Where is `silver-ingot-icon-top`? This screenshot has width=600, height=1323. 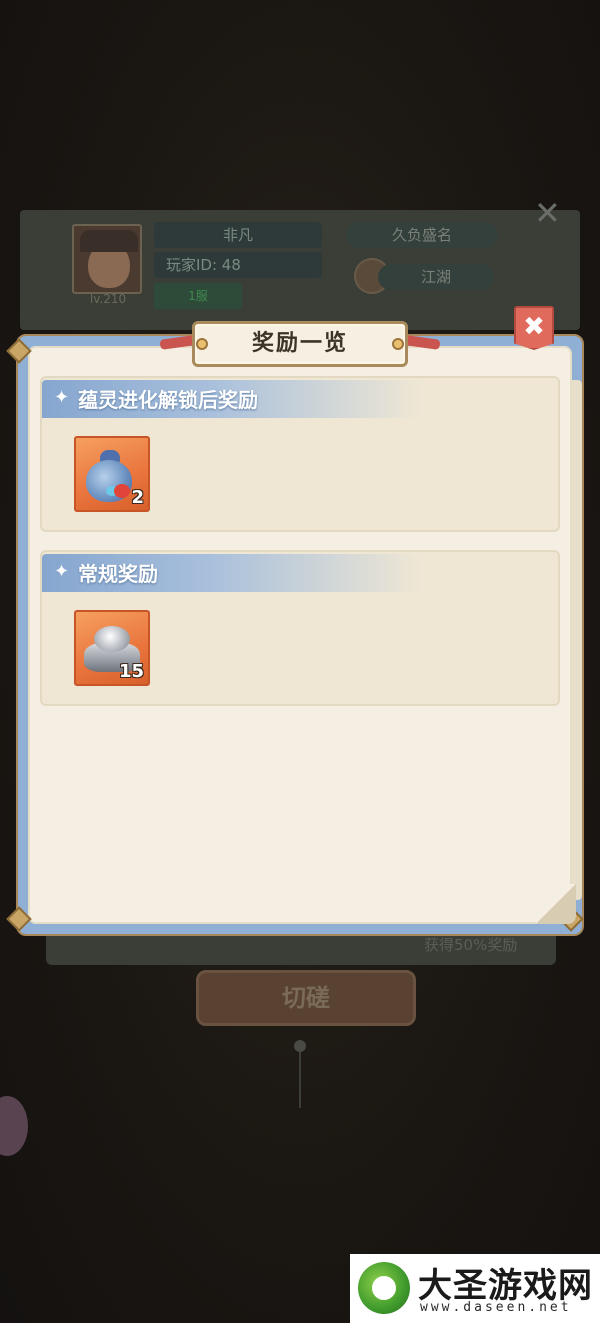 silver-ingot-icon-top is located at coordinates (112, 639).